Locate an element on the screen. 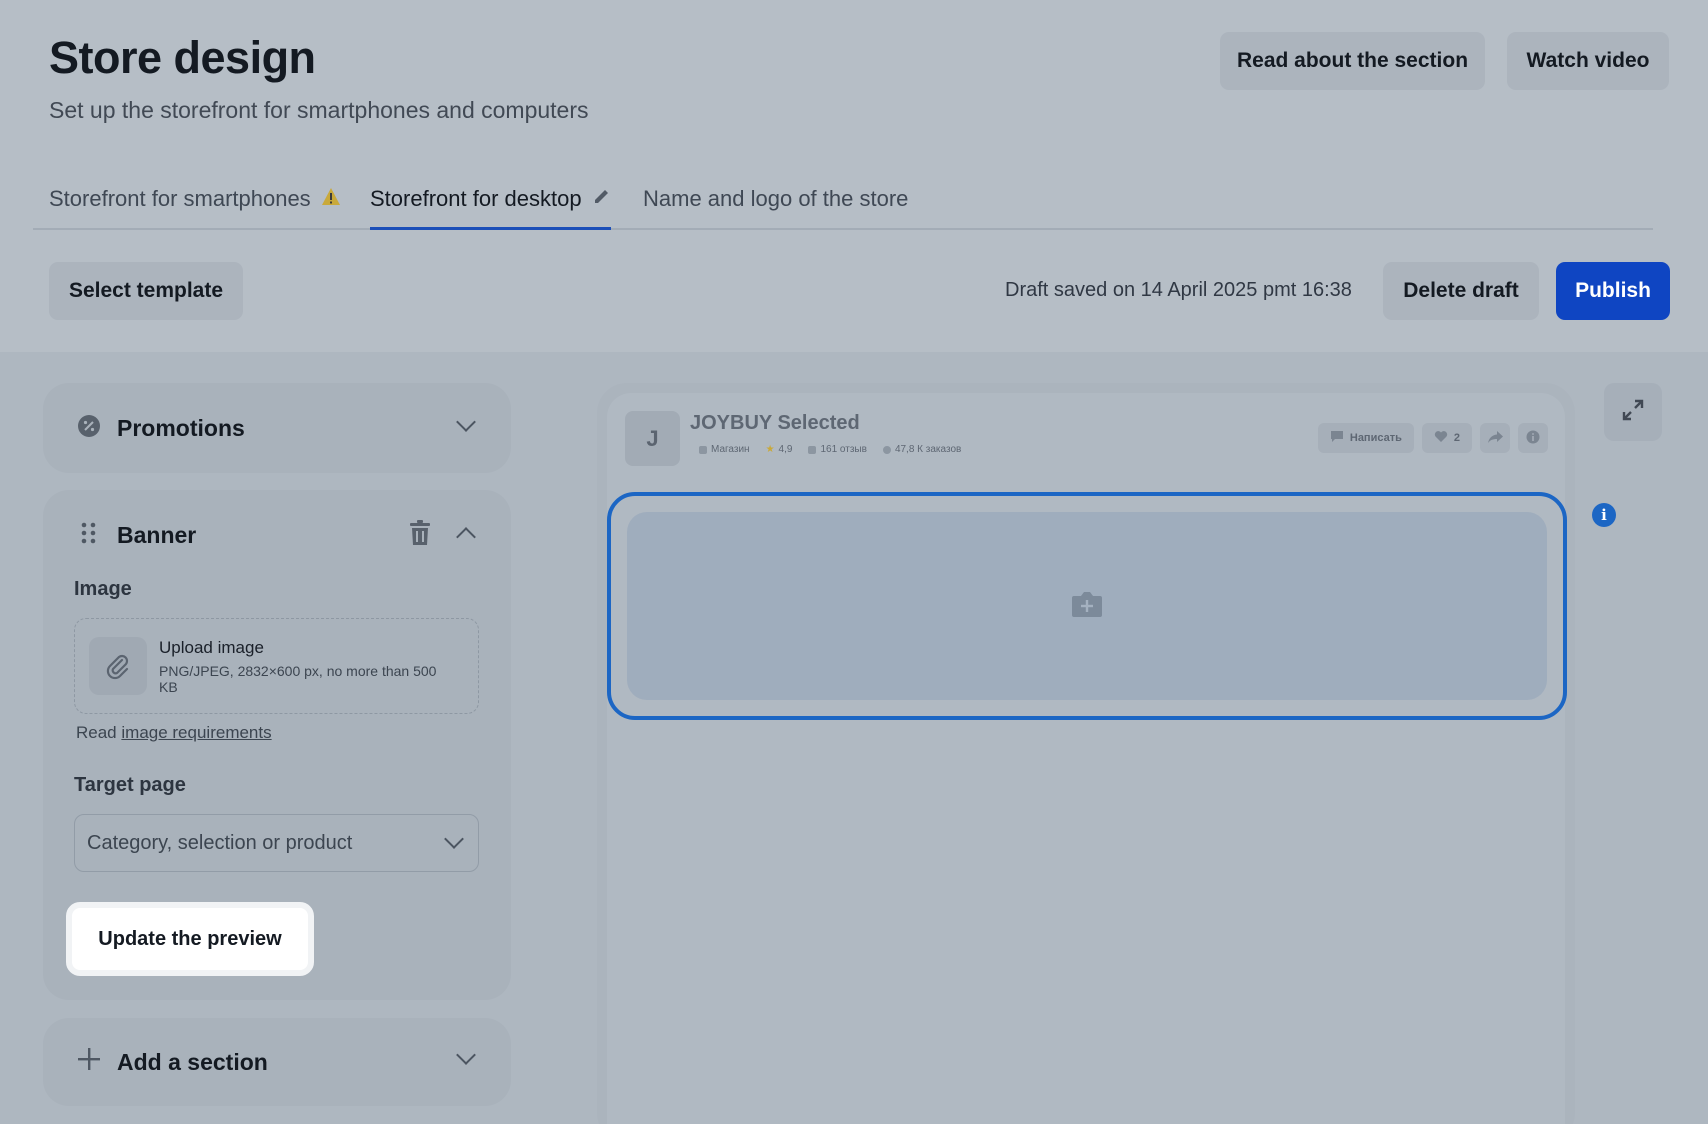  warning-icon is located at coordinates (331, 199).